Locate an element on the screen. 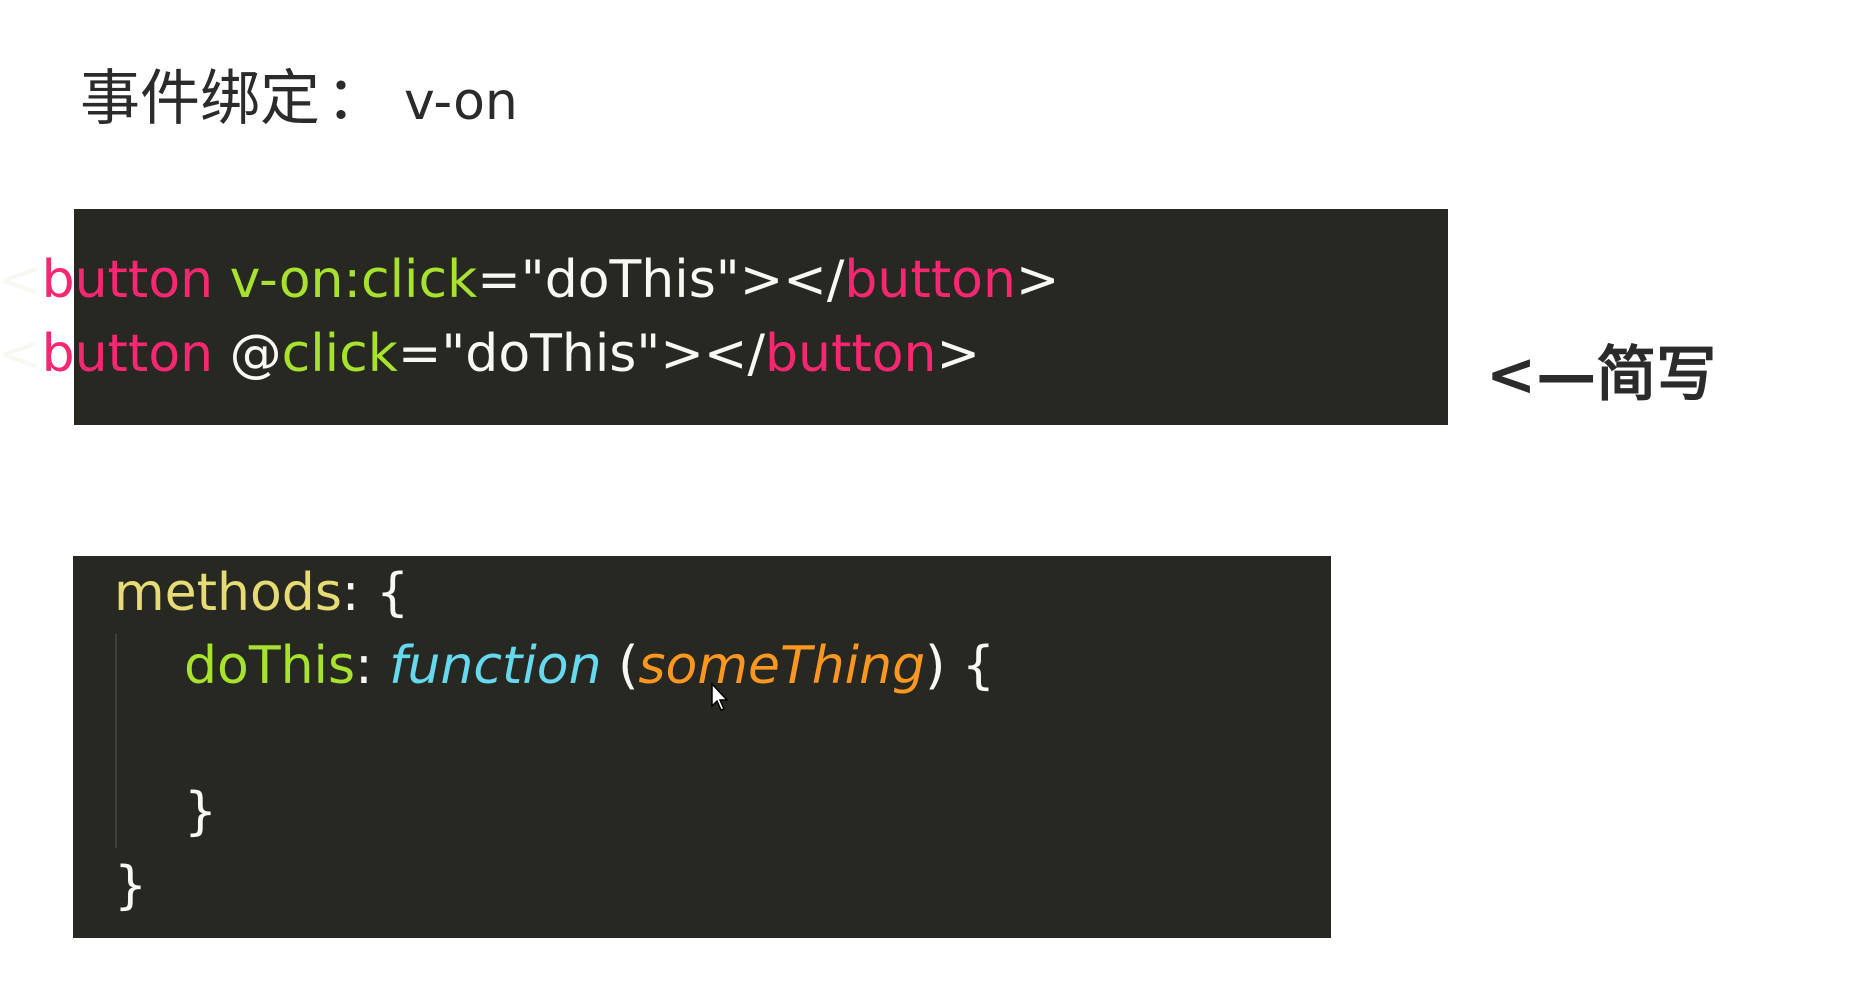  code-line-v-on: <button v-on:click="doThis"></button> is located at coordinates (529, 280).